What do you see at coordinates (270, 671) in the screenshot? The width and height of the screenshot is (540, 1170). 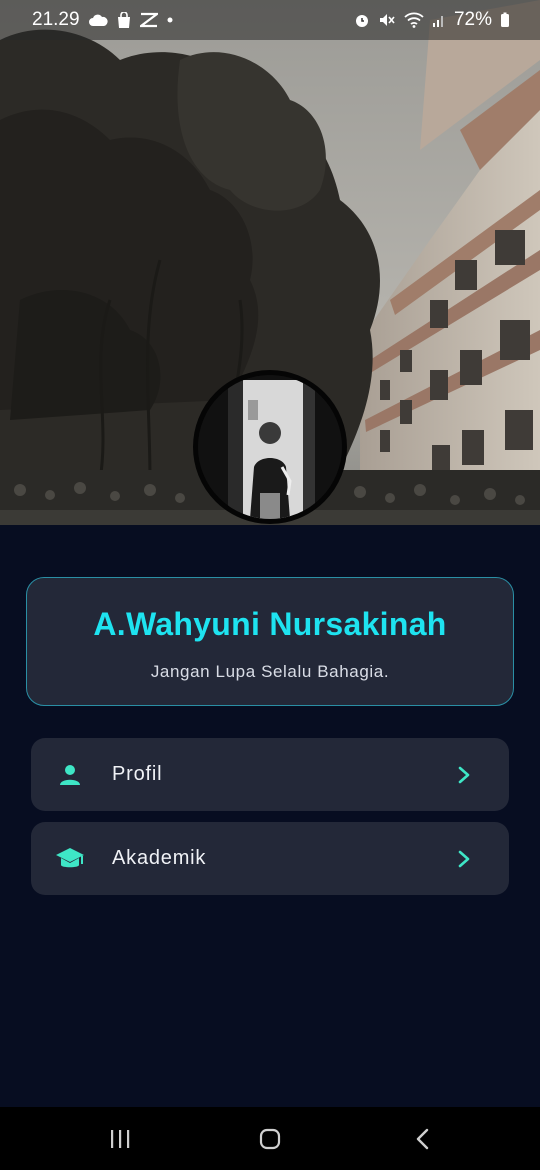 I see `profile-tagline: Jangan Lupa Selalu Bahagia.` at bounding box center [270, 671].